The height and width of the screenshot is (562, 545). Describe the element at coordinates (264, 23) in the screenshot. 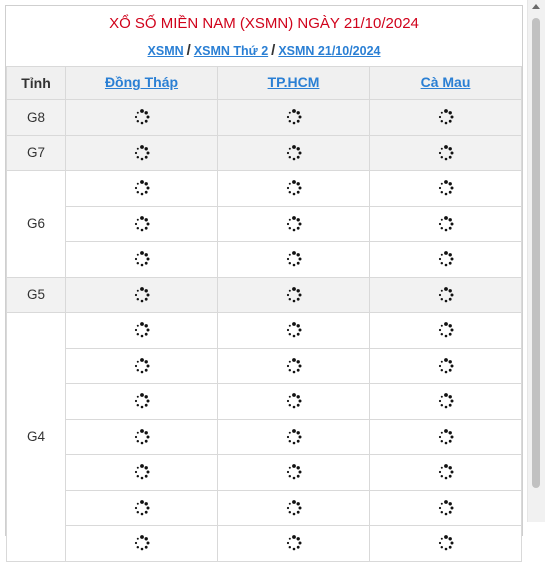

I see `page-title: XỔ SỐ MIỀN NAM (XSMN) NGÀY 21/10/2024` at that location.